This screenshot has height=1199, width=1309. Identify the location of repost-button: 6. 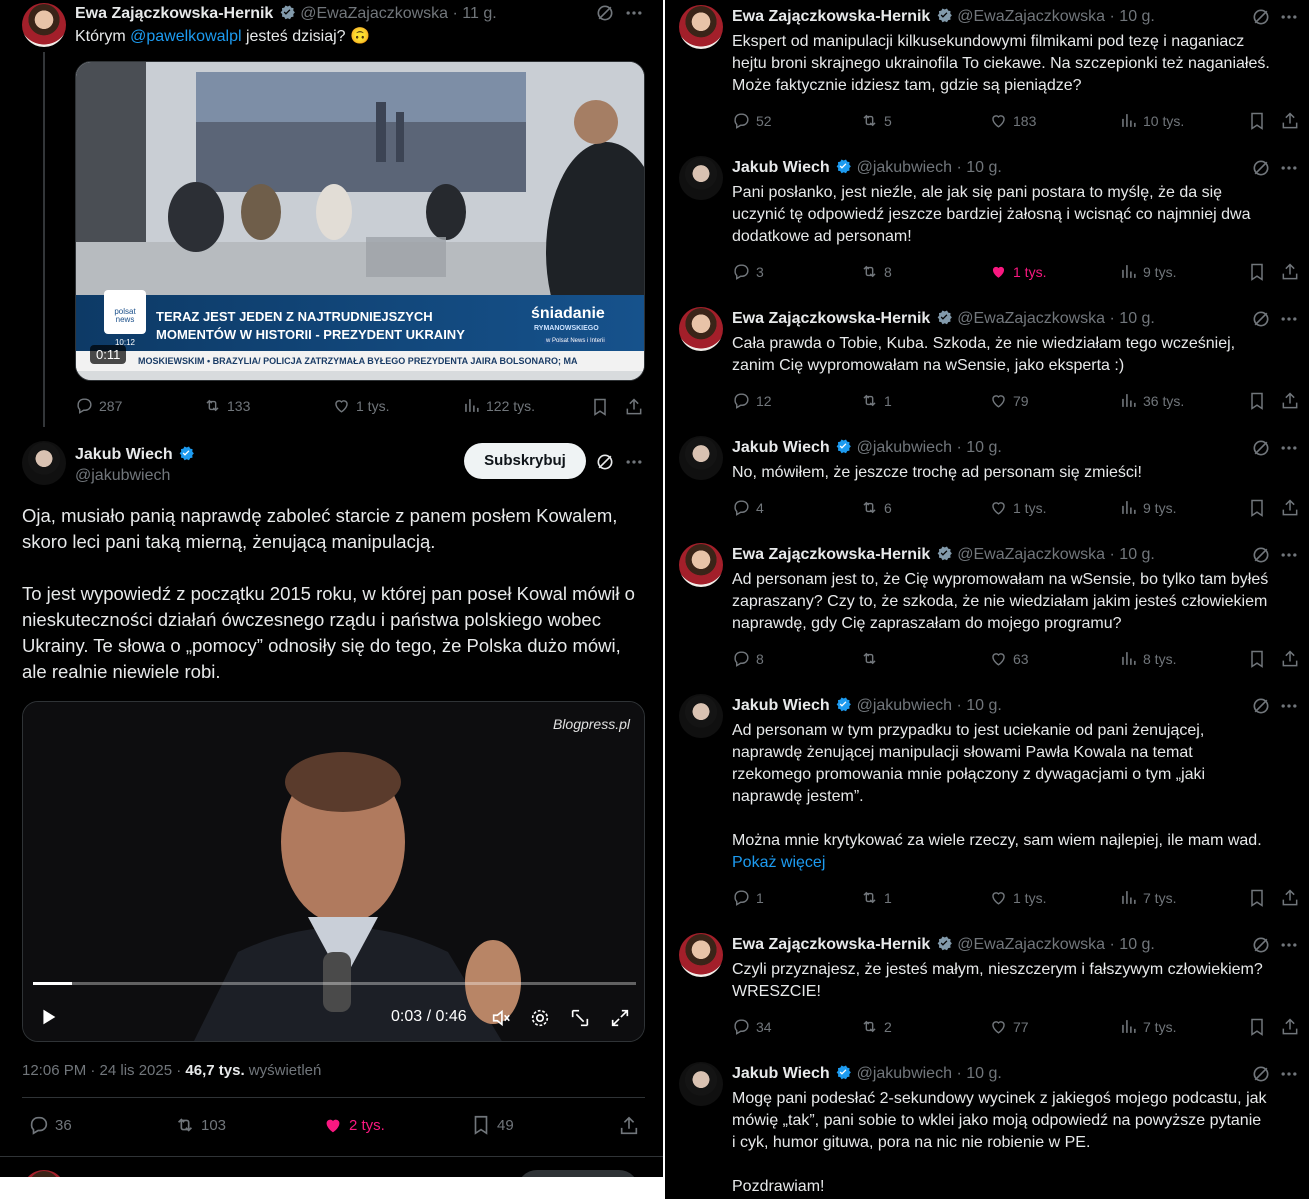
(876, 507).